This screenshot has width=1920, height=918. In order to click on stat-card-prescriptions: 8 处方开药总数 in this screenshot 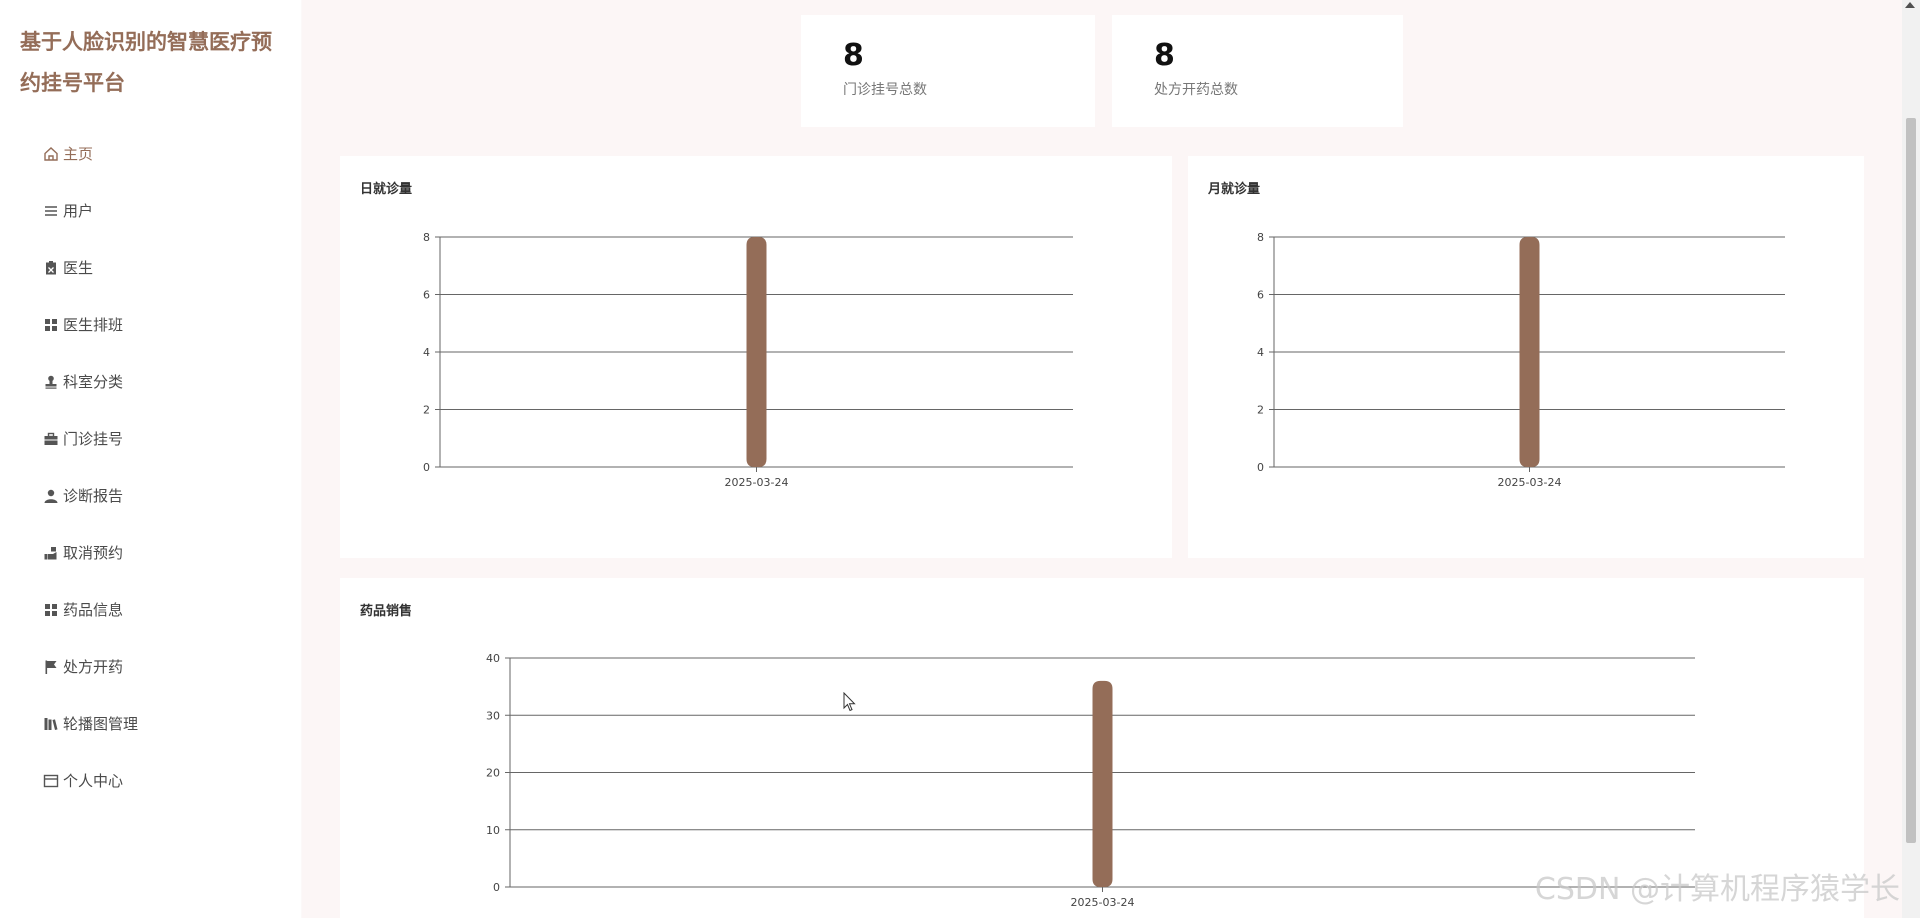, I will do `click(1257, 71)`.